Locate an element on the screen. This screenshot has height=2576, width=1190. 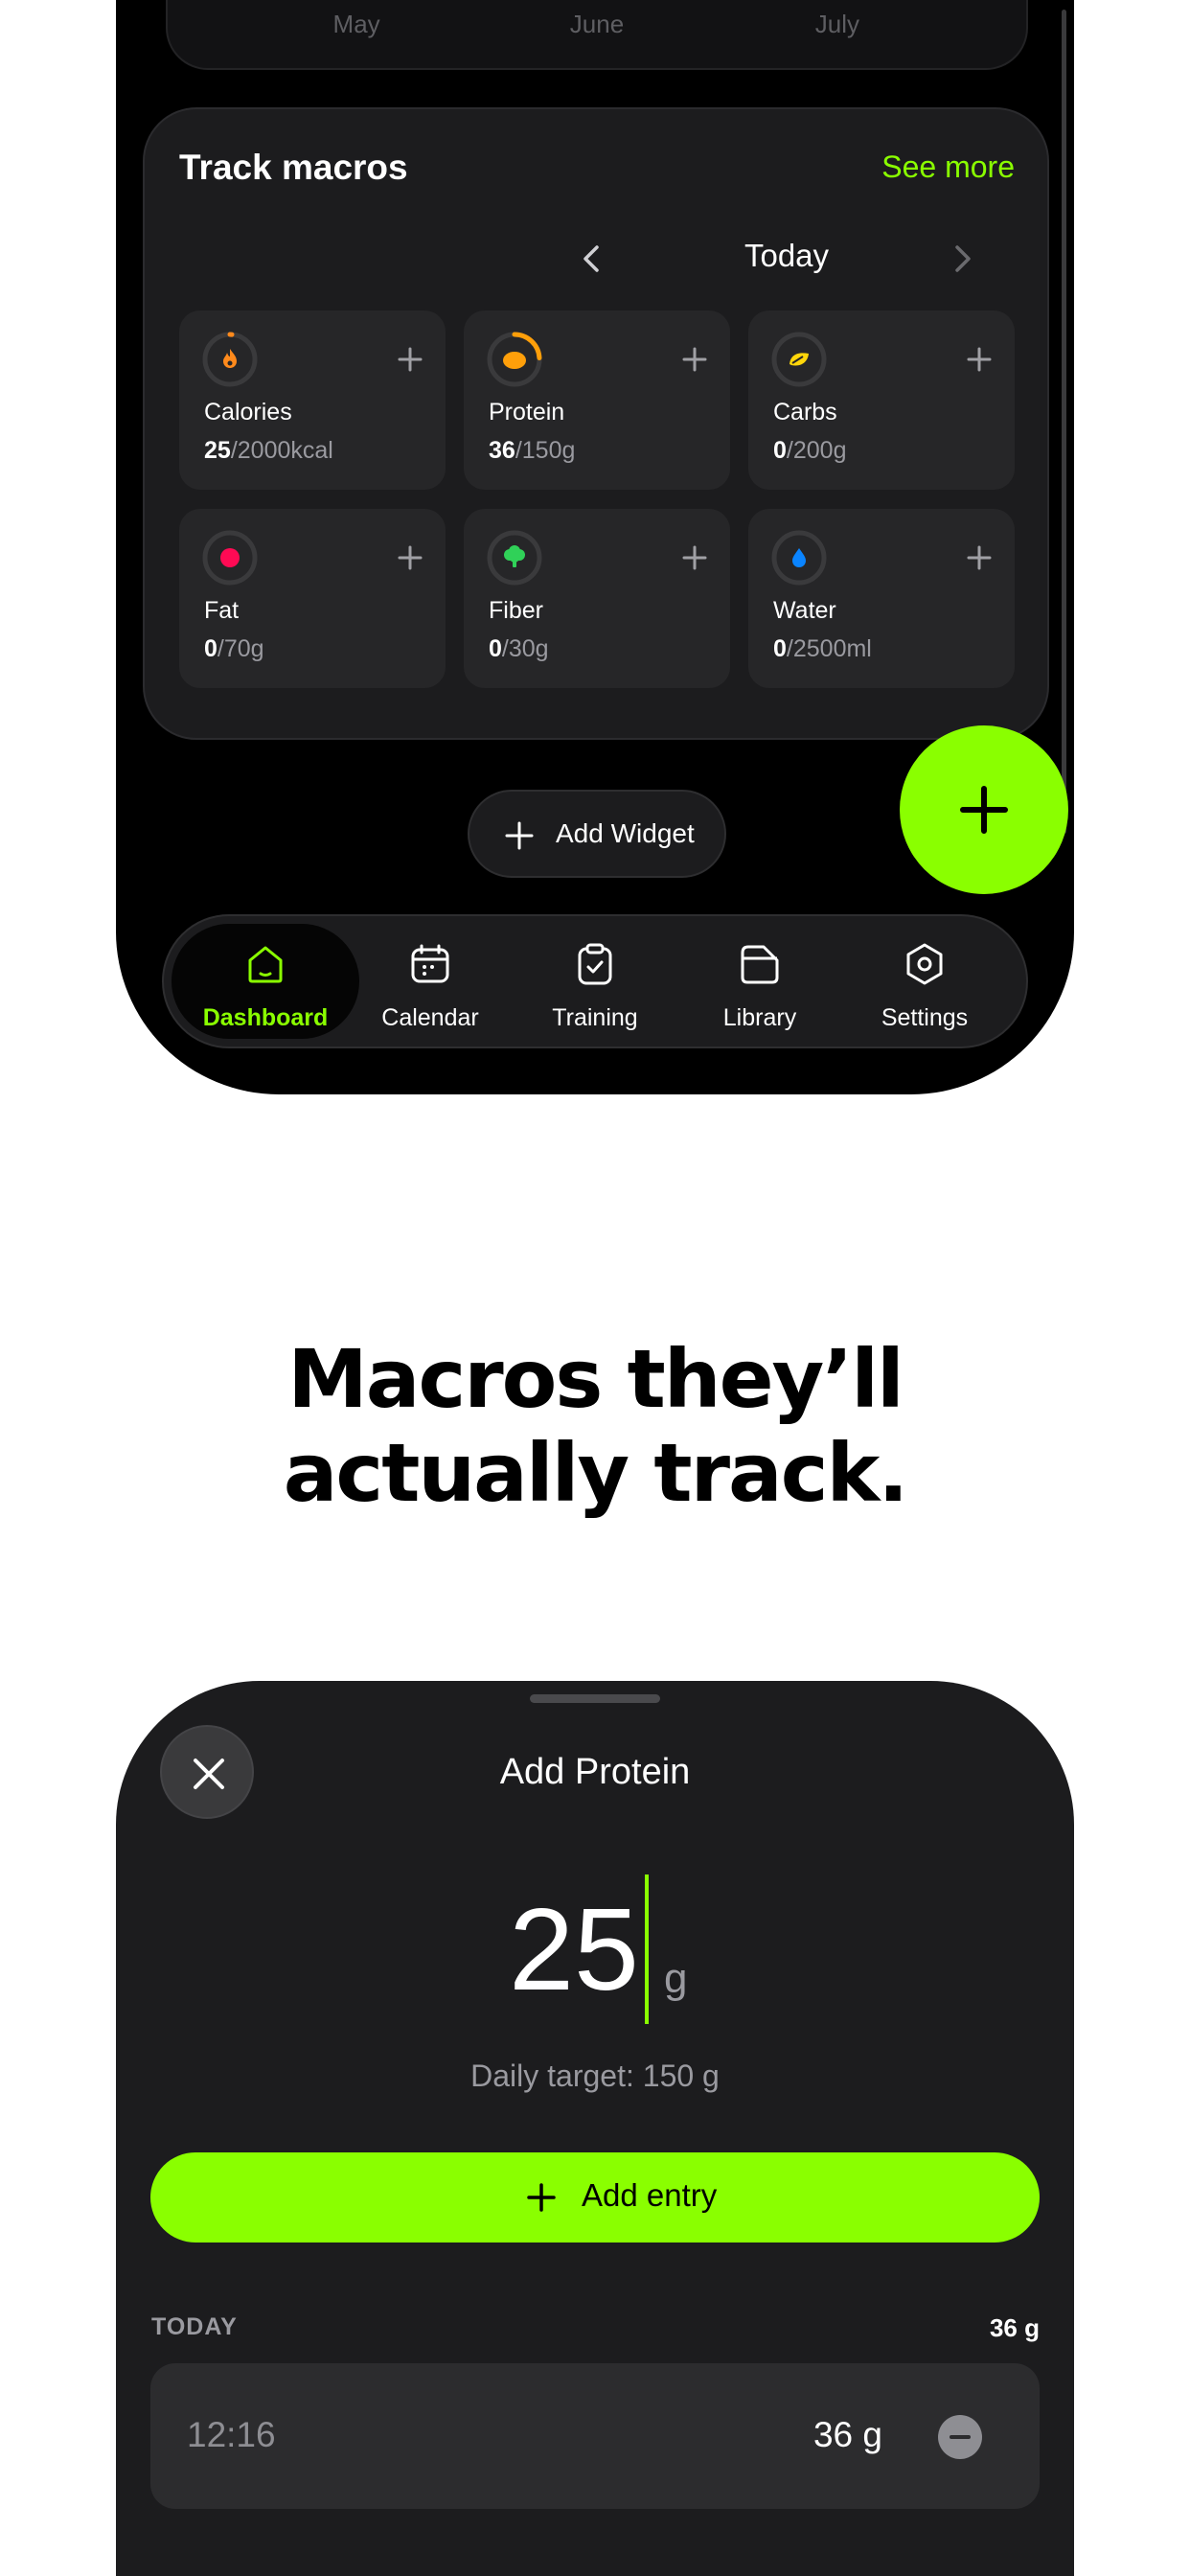
marketing-headline: Macros they’ll actually track. is located at coordinates (595, 1426).